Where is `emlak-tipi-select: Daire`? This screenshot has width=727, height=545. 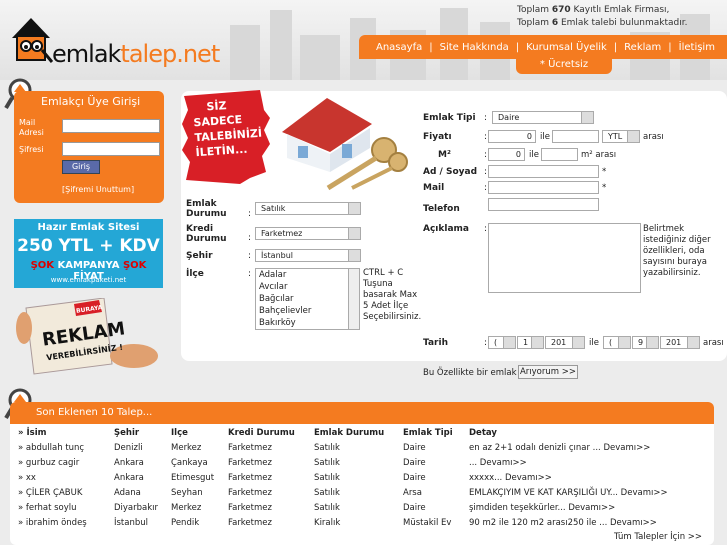 emlak-tipi-select: Daire is located at coordinates (543, 117).